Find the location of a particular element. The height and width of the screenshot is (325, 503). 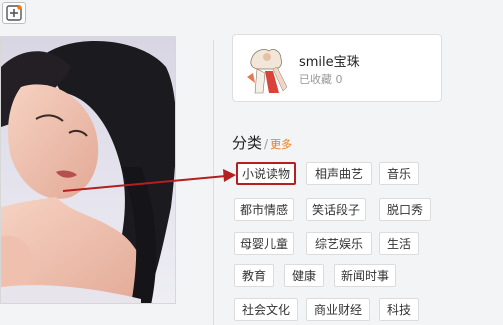

tag-urban-emotion: 都市情感 is located at coordinates (264, 209).